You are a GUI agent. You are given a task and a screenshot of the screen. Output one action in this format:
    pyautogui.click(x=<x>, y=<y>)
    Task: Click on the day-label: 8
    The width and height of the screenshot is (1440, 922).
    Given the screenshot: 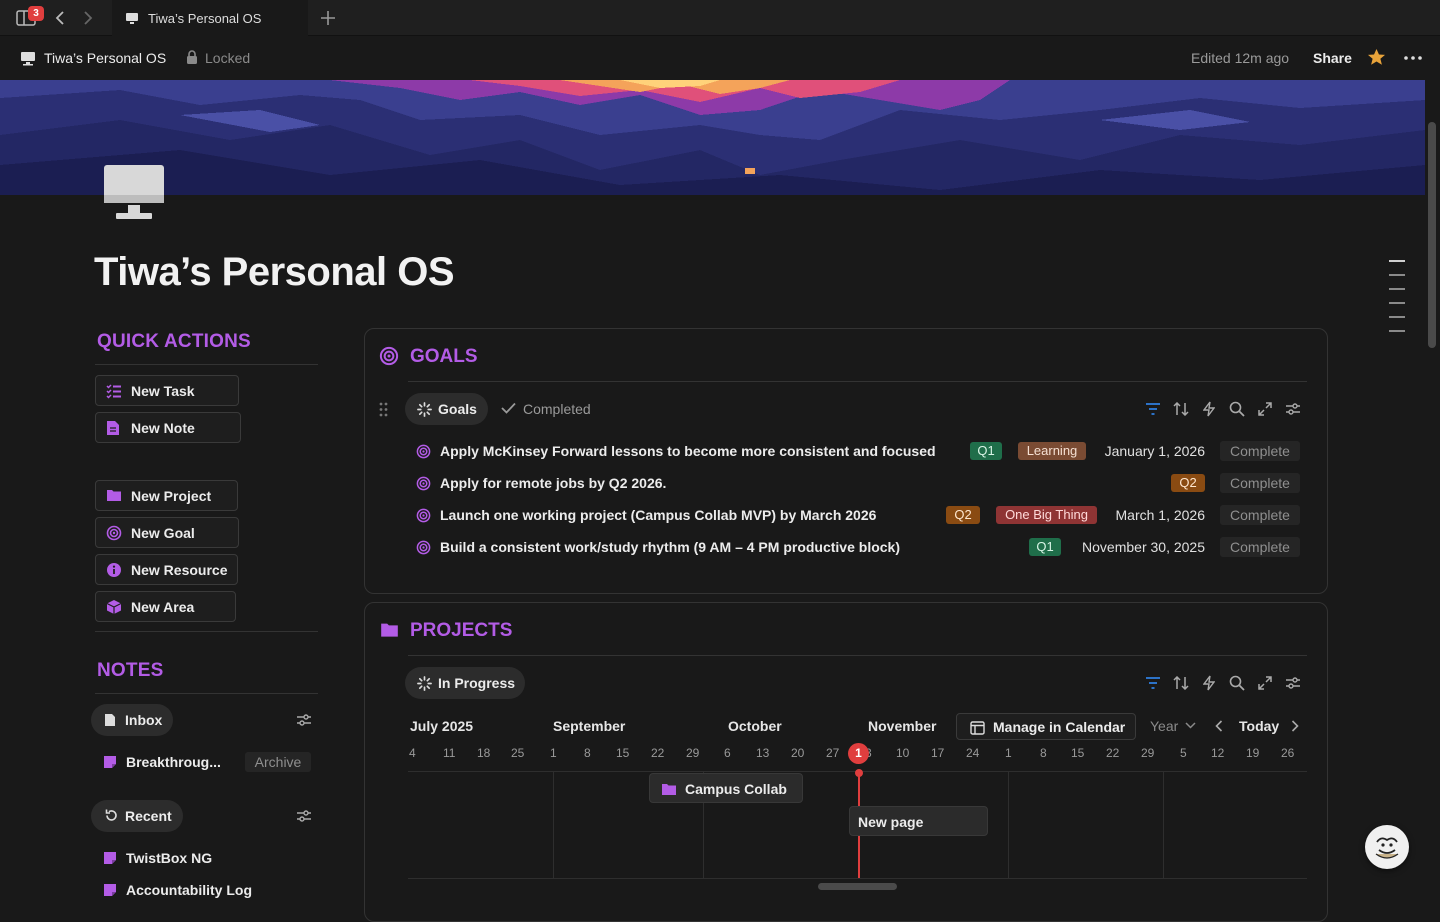 What is the action you would take?
    pyautogui.click(x=1043, y=753)
    